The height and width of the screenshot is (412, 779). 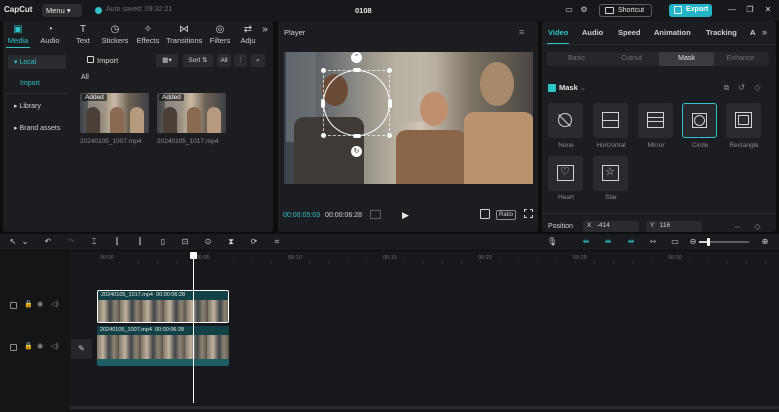 What do you see at coordinates (741, 87) in the screenshot?
I see `reset-icon: ↺` at bounding box center [741, 87].